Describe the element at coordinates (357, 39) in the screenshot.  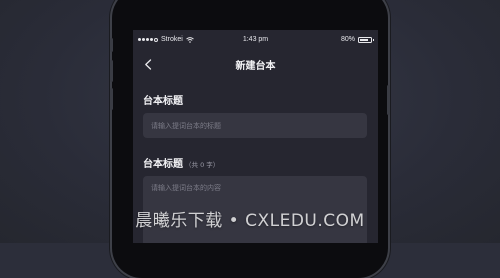
I see `status-right: 80%` at that location.